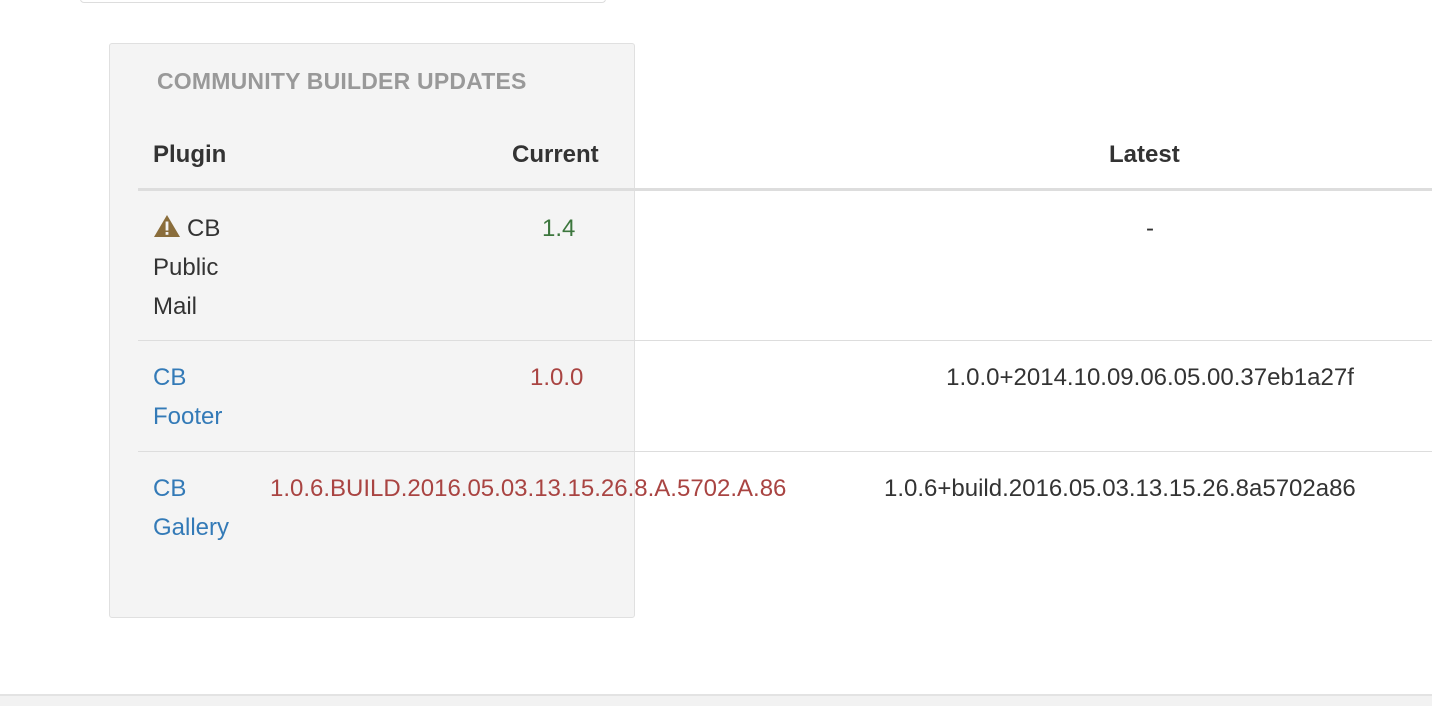 The width and height of the screenshot is (1432, 706). Describe the element at coordinates (557, 377) in the screenshot. I see `current-version: 1.0.0` at that location.